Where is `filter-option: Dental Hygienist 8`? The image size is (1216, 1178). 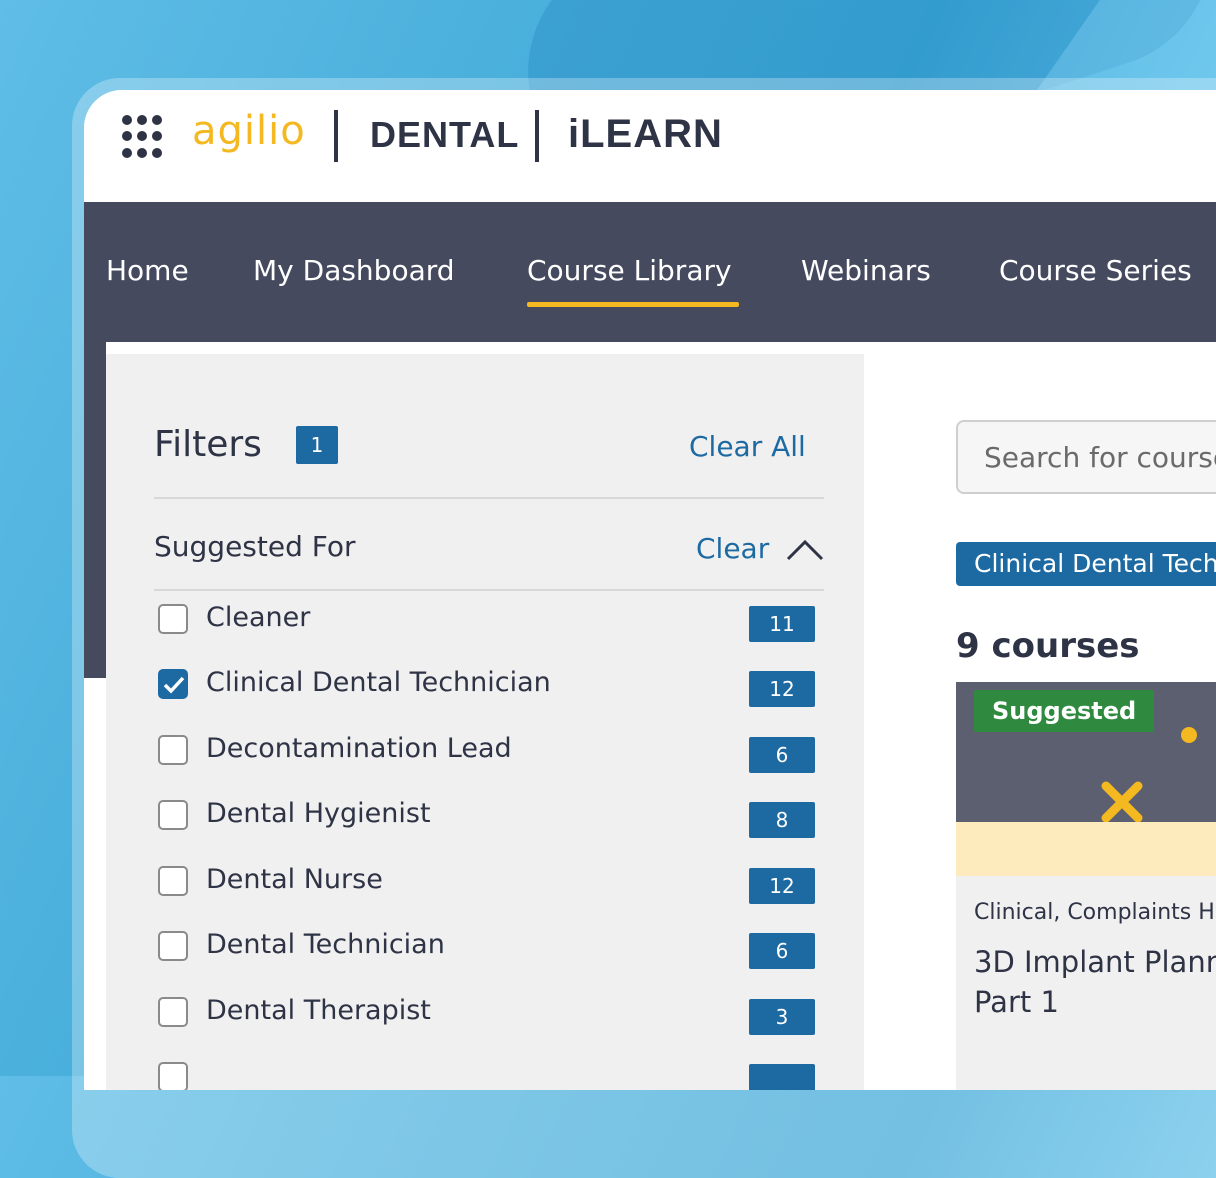
filter-option: Dental Hygienist 8 is located at coordinates (488, 818).